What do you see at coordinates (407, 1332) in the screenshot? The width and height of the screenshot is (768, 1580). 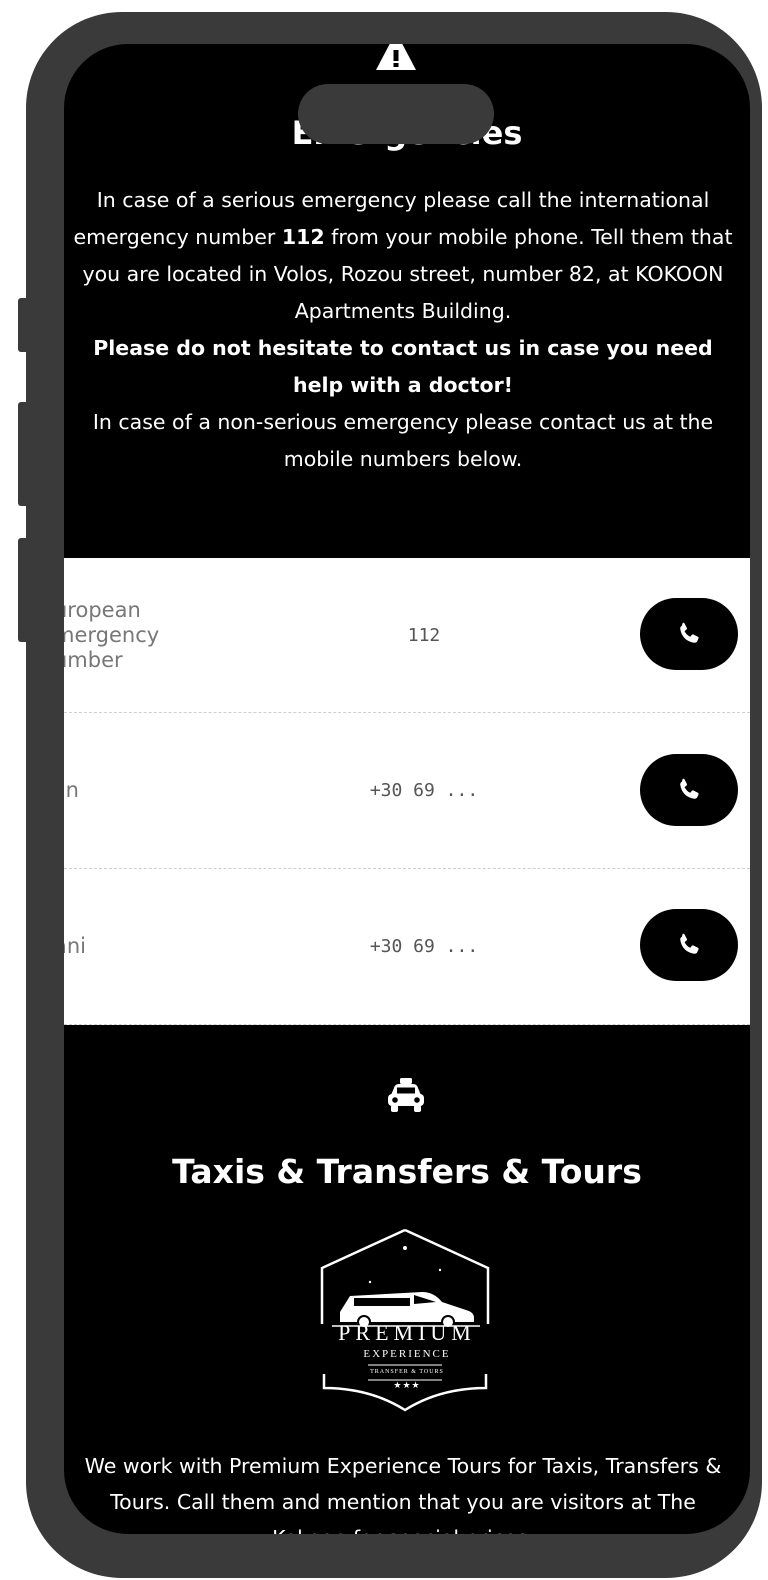 I see `logo-line-1: PREMIUM` at bounding box center [407, 1332].